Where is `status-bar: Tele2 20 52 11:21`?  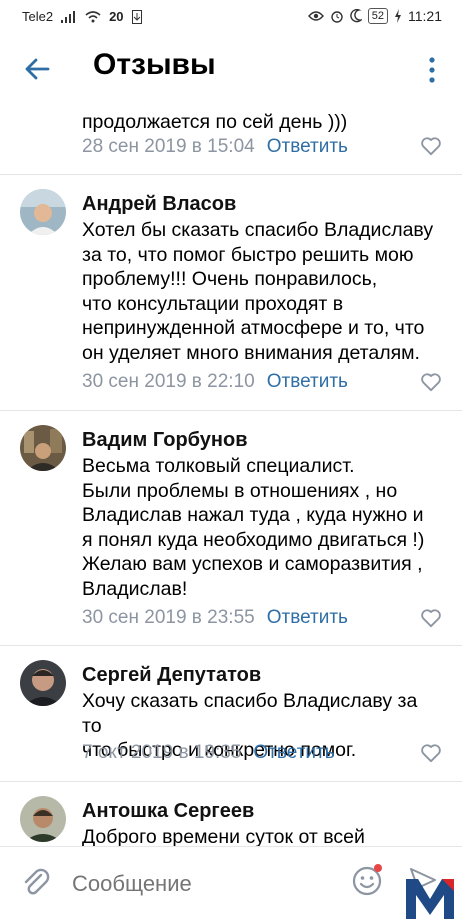
status-bar: Tele2 20 52 11:21 is located at coordinates (231, 17).